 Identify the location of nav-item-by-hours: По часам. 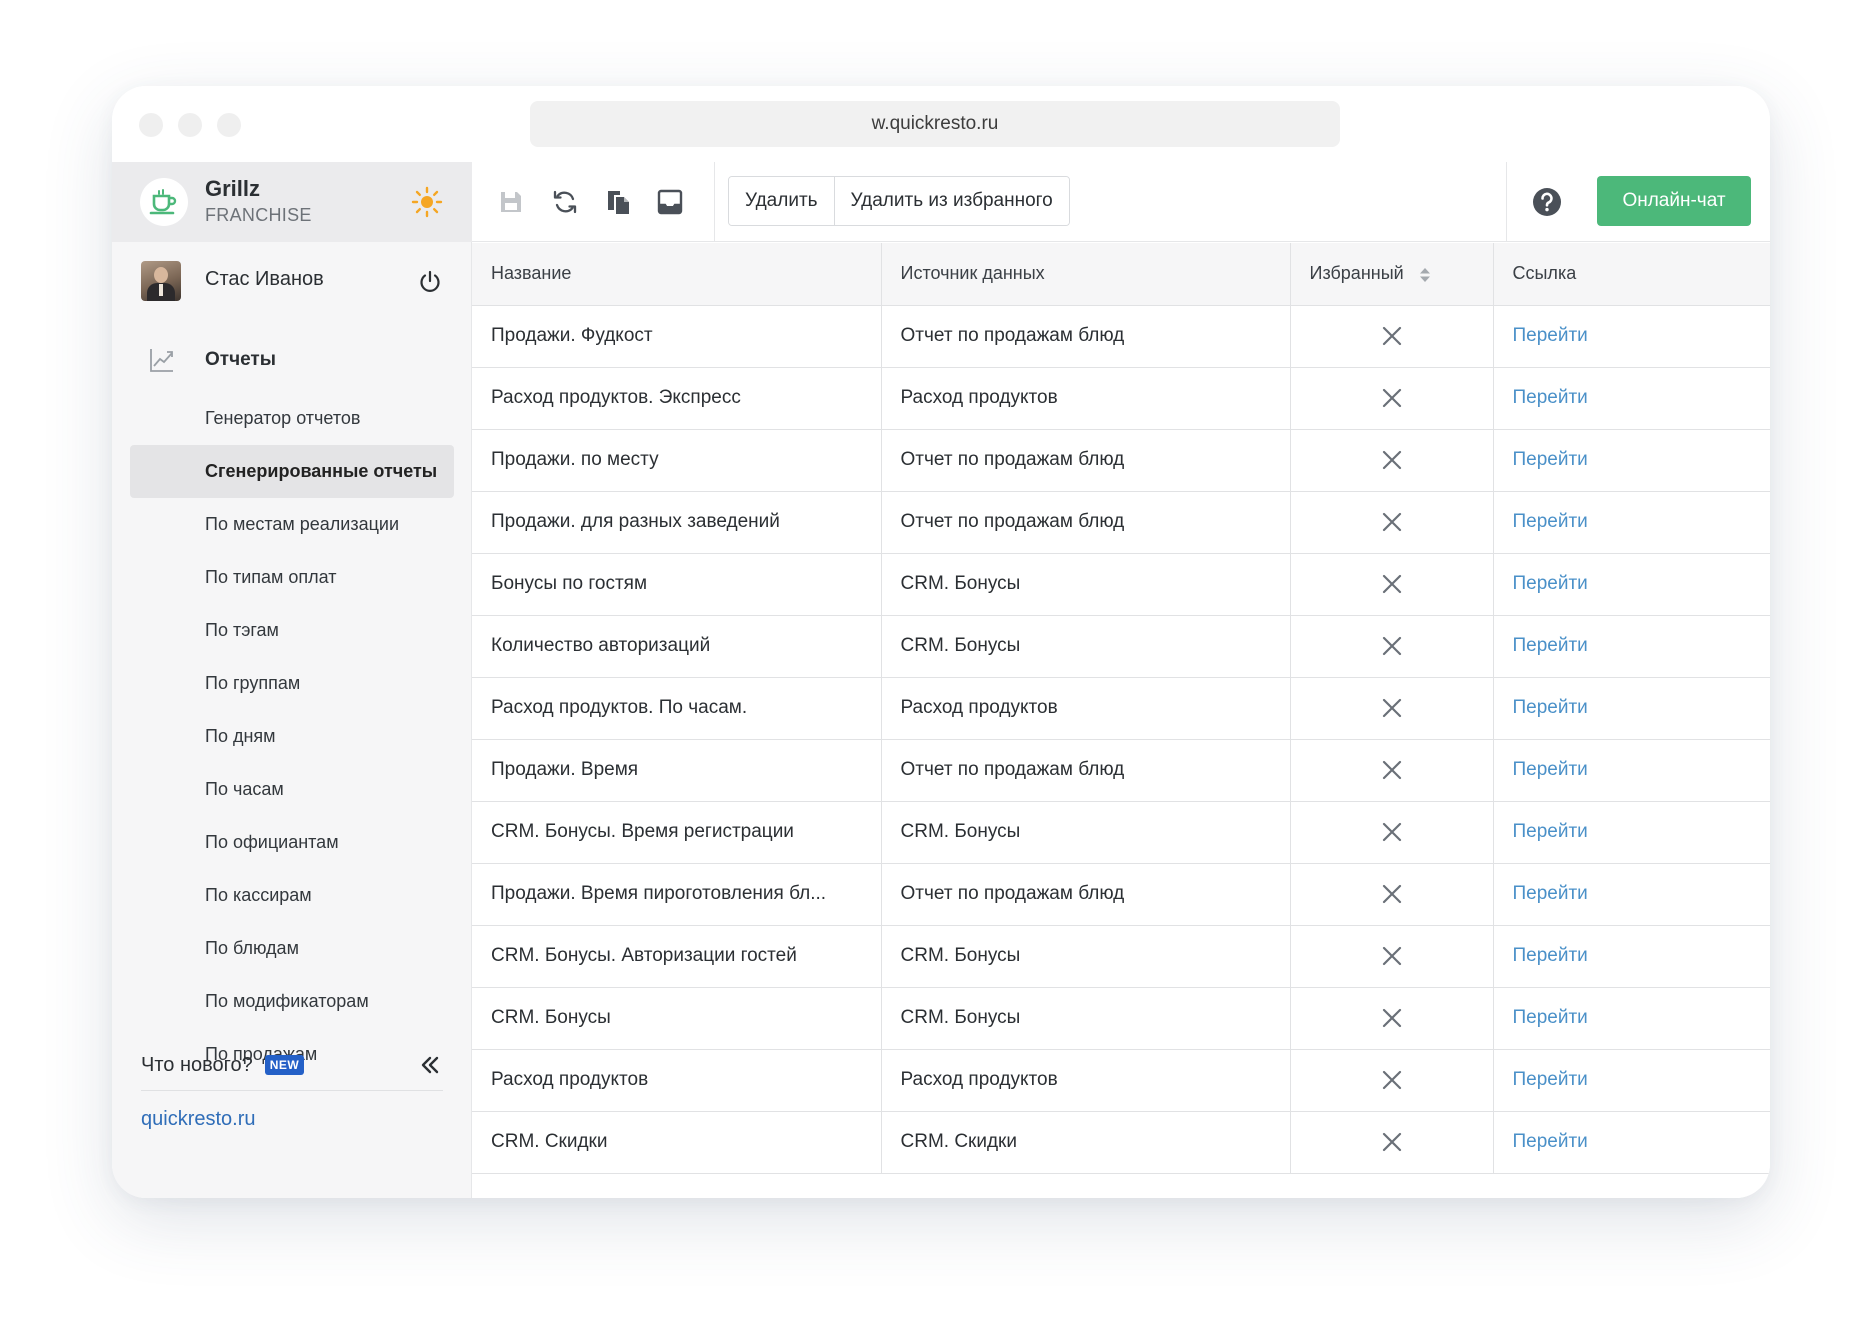
(292, 789).